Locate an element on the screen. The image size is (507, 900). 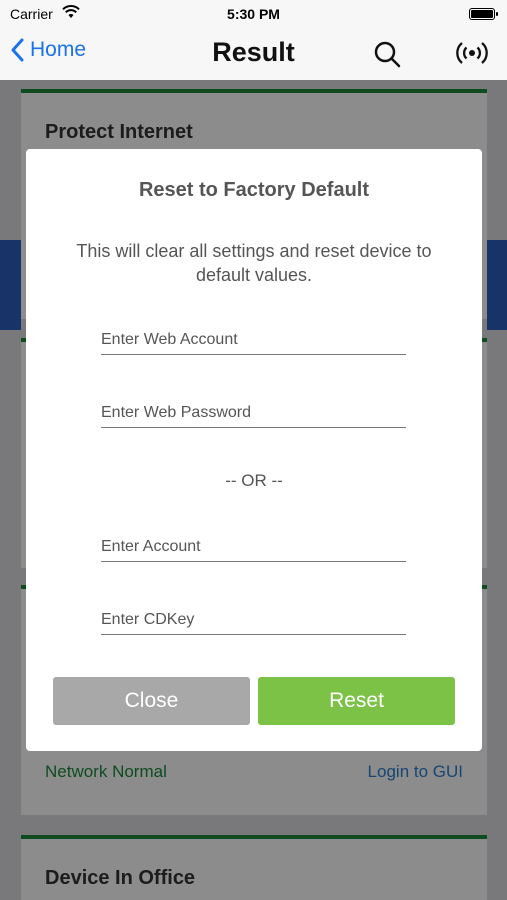
web-account-input is located at coordinates (253, 339).